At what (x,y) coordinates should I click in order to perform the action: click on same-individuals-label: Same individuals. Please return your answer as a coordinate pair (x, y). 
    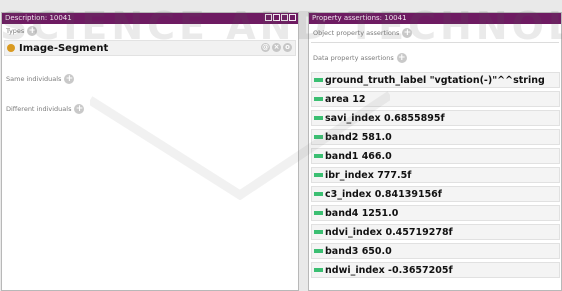
    Looking at the image, I should click on (34, 79).